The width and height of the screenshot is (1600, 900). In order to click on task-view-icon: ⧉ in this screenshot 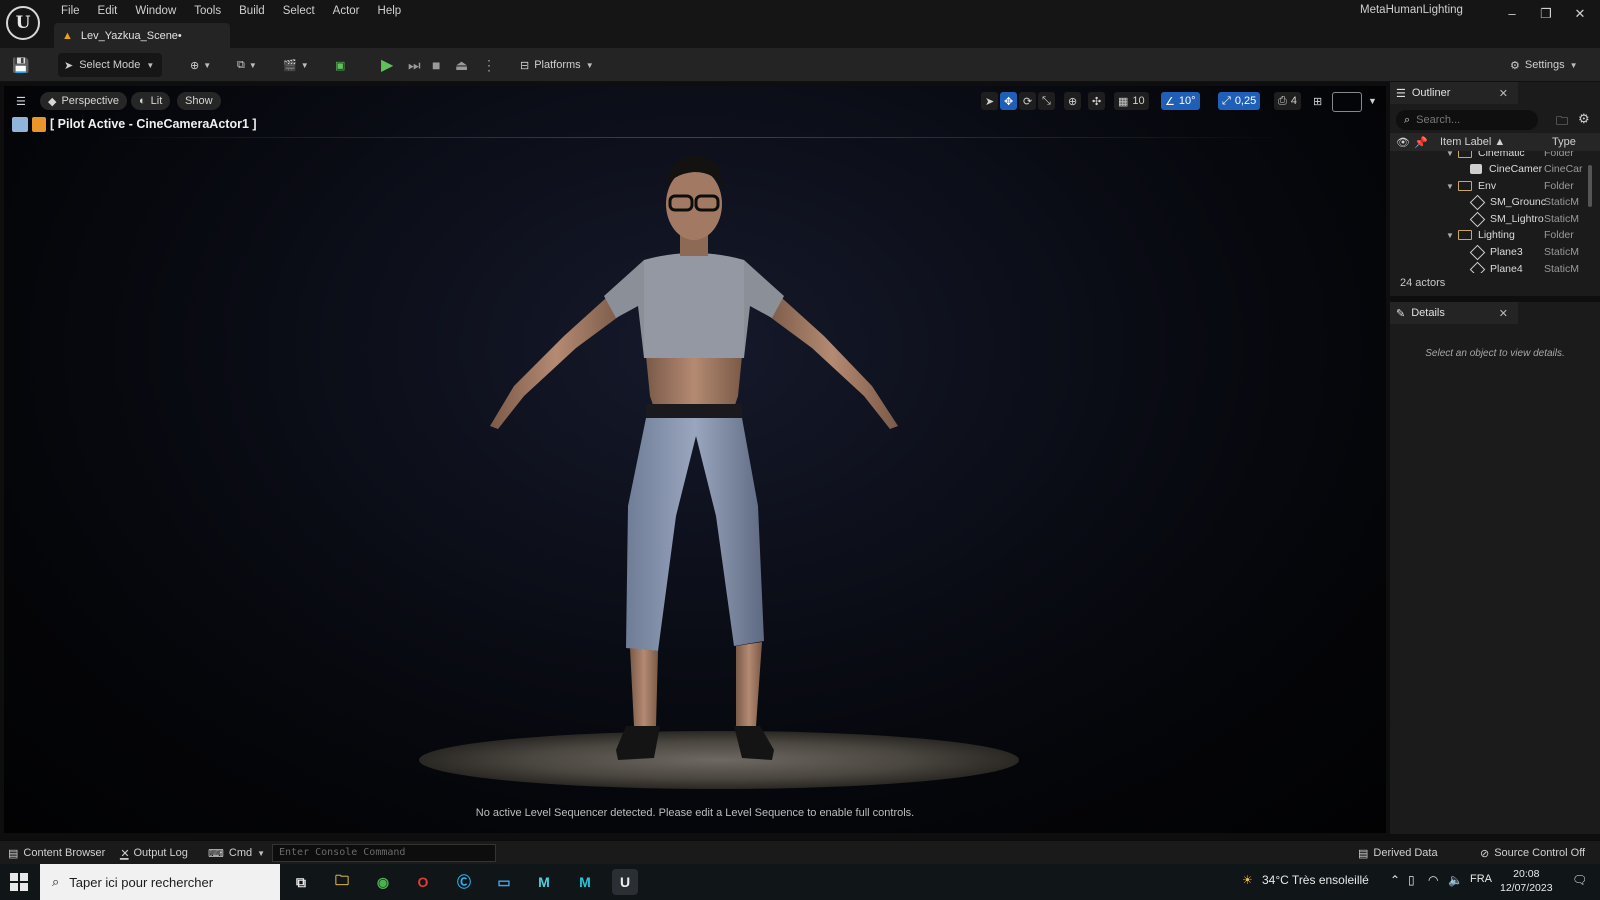, I will do `click(301, 882)`.